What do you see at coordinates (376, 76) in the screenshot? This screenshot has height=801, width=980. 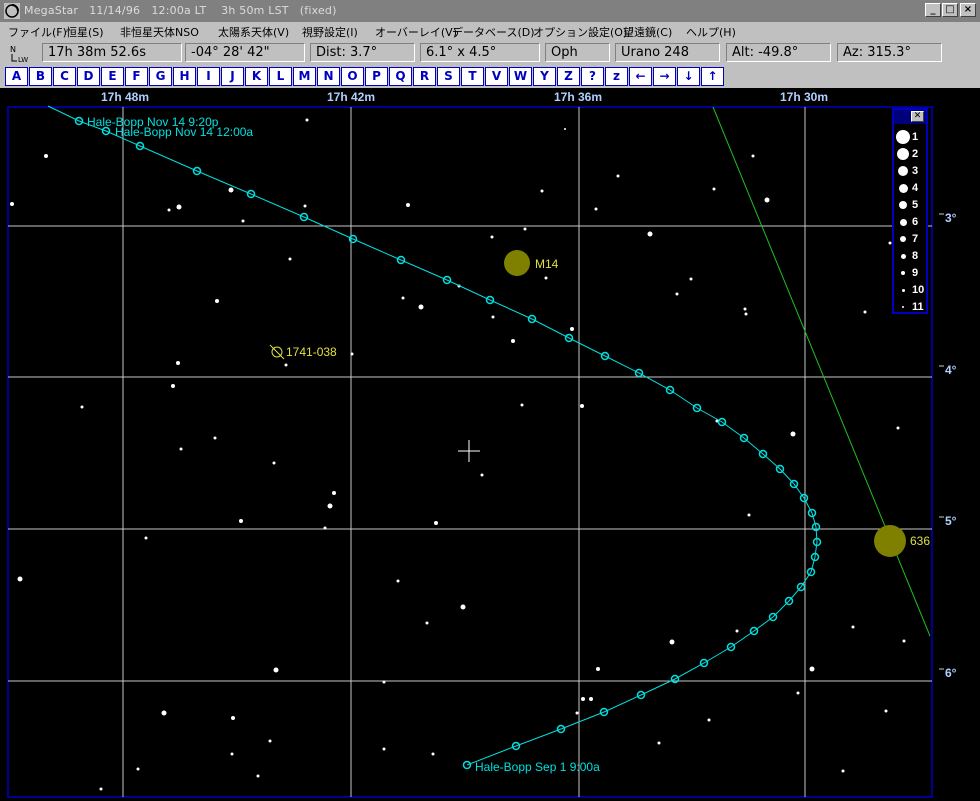 I see `catalog-button-16: P` at bounding box center [376, 76].